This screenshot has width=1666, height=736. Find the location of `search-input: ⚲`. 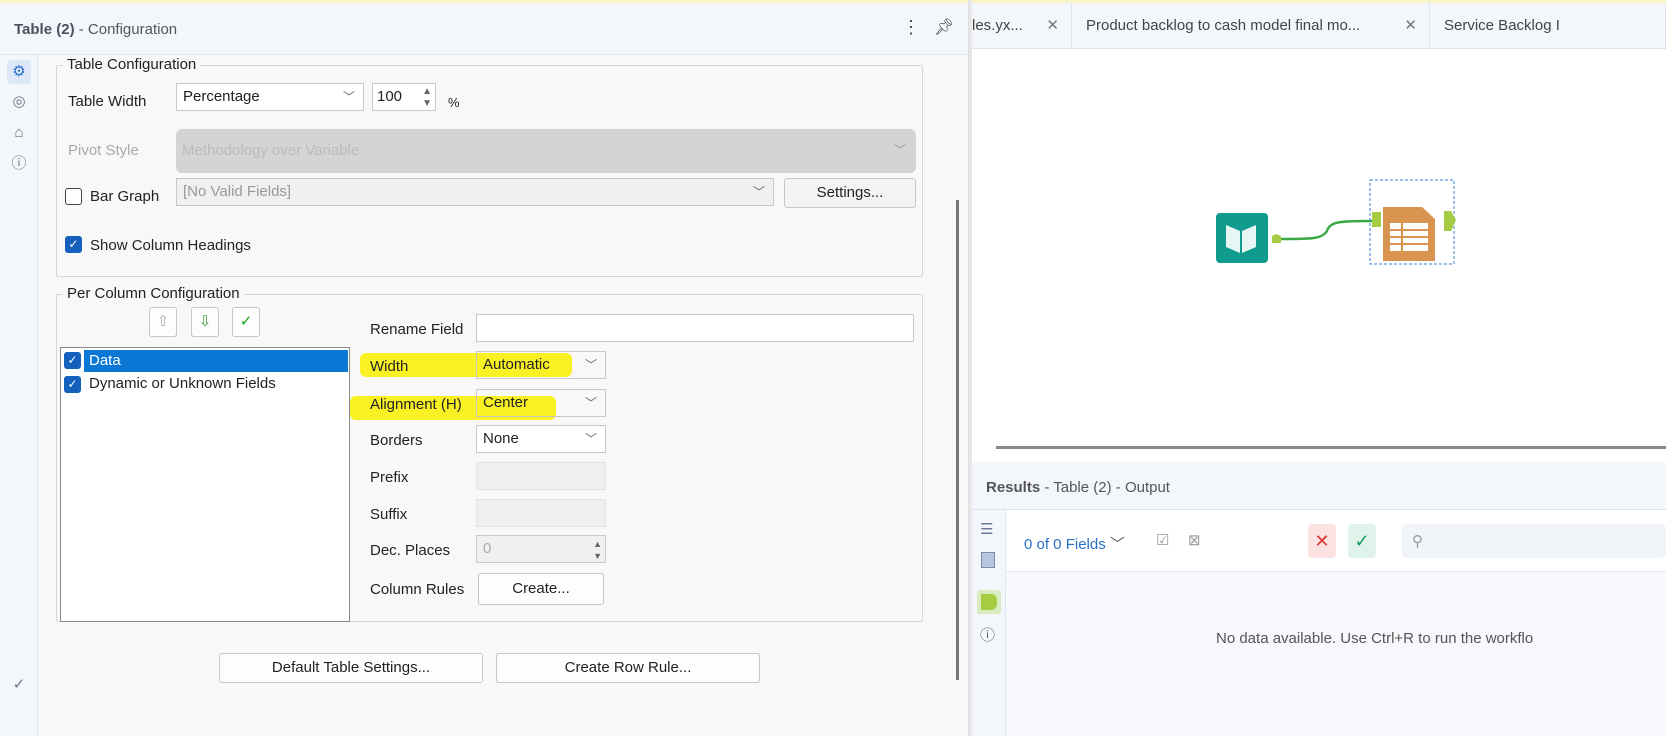

search-input: ⚲ is located at coordinates (1534, 541).